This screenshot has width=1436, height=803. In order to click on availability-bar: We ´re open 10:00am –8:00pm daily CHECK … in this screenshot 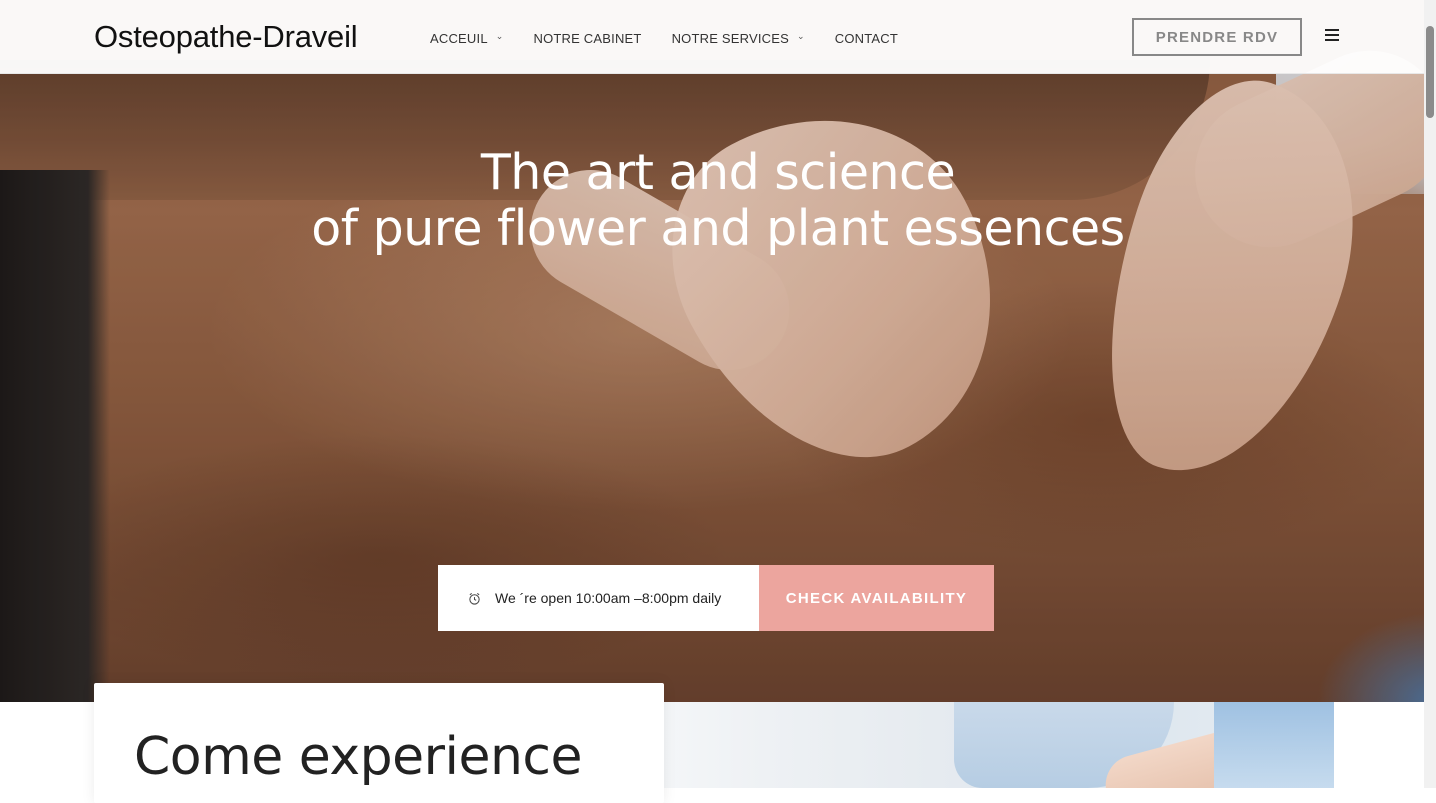, I will do `click(716, 598)`.